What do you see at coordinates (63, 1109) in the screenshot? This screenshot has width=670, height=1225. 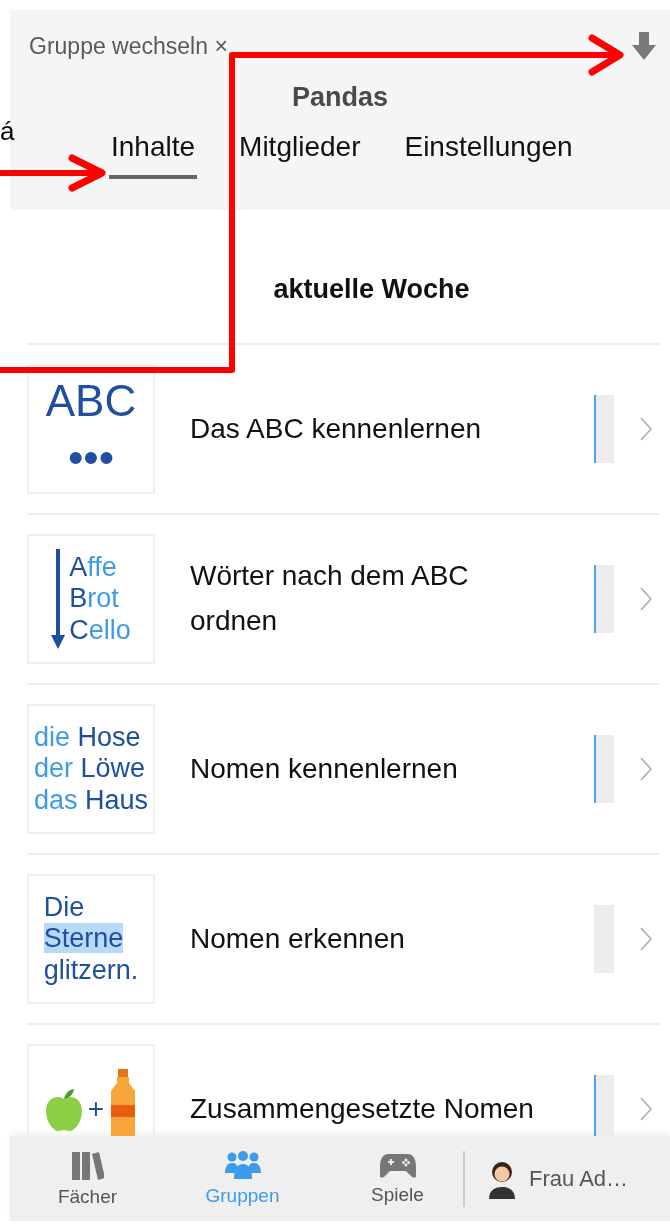 I see `apple-icon` at bounding box center [63, 1109].